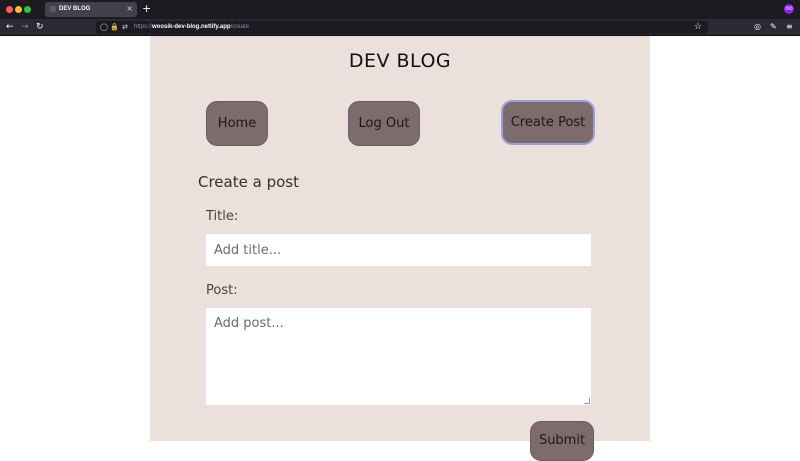  I want to click on submit-button: Submit, so click(562, 441).